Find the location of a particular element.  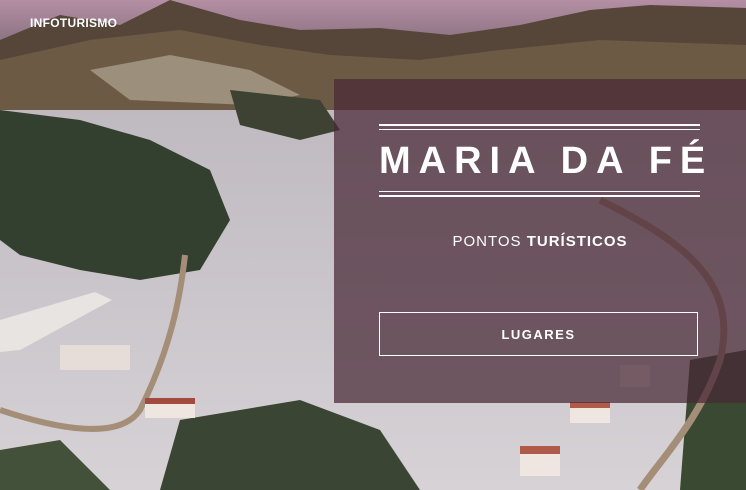

page-subtitle: PONTOS TURÍSTICOS is located at coordinates (540, 241).